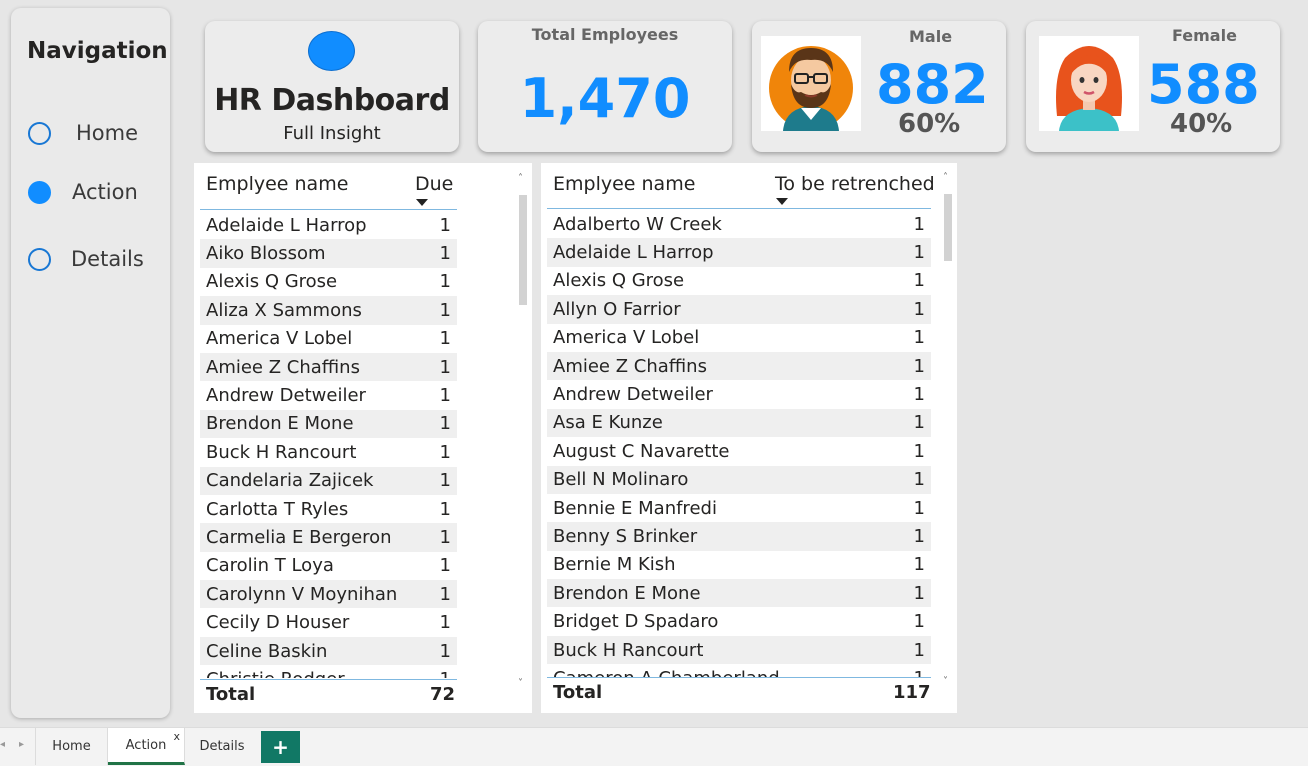 The width and height of the screenshot is (1308, 766). I want to click on table-row: Cecily D Houser 1, so click(328, 622).